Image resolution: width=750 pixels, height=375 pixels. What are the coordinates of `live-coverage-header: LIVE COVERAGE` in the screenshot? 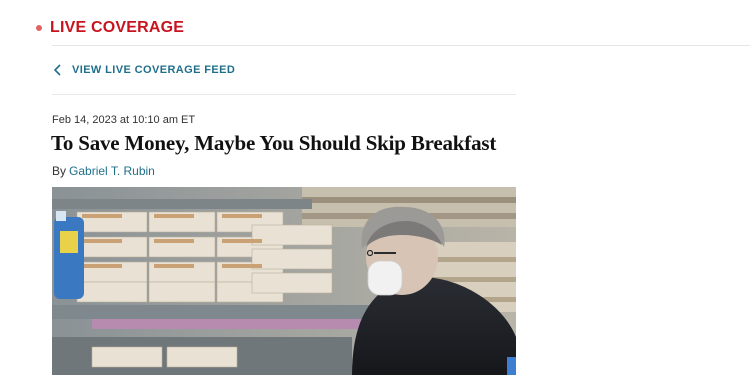 It's located at (110, 28).